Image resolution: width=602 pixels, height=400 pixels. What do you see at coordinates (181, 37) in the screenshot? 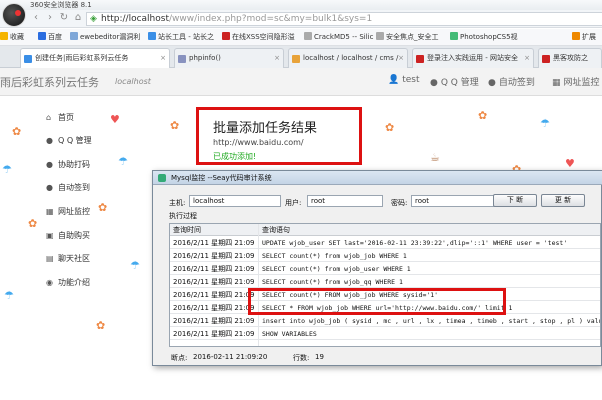
I see `favorite-item: 站长工具 - 站长之` at bounding box center [181, 37].